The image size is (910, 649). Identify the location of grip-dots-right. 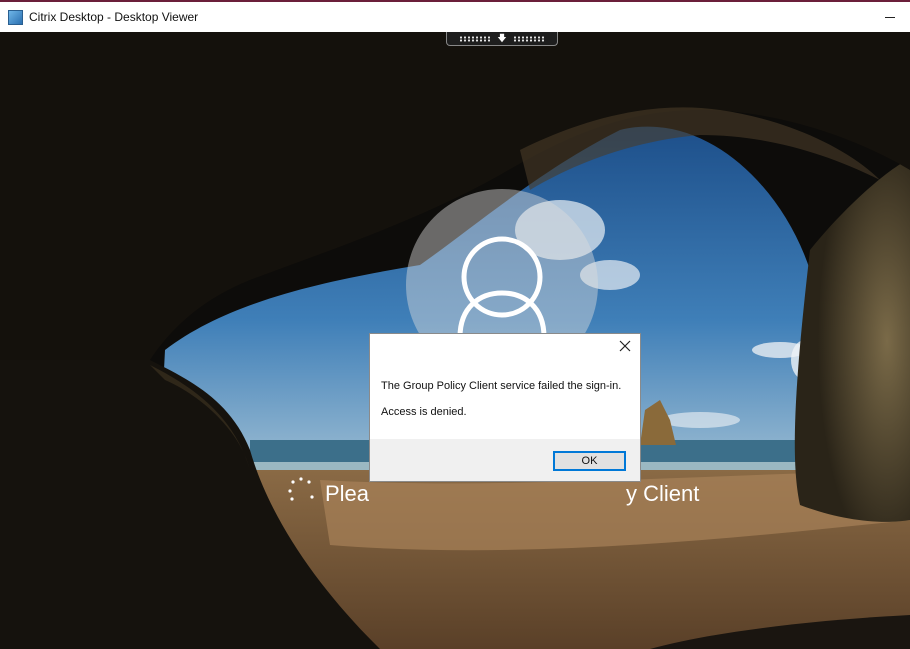
(528, 38).